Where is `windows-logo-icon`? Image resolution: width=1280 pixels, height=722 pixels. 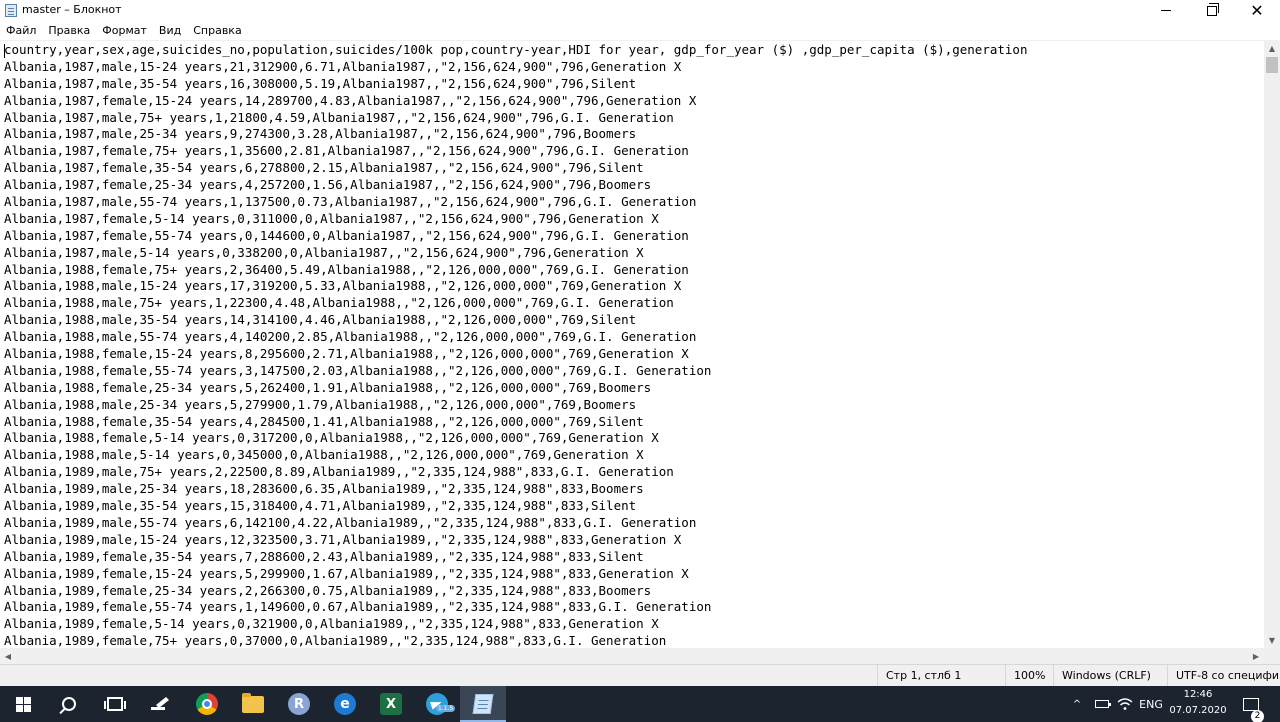 windows-logo-icon is located at coordinates (23, 704).